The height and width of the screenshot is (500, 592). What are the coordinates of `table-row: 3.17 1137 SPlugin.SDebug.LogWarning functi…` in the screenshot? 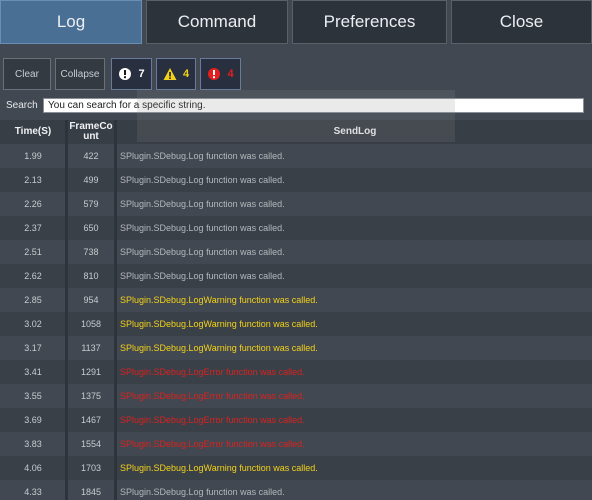 It's located at (296, 348).